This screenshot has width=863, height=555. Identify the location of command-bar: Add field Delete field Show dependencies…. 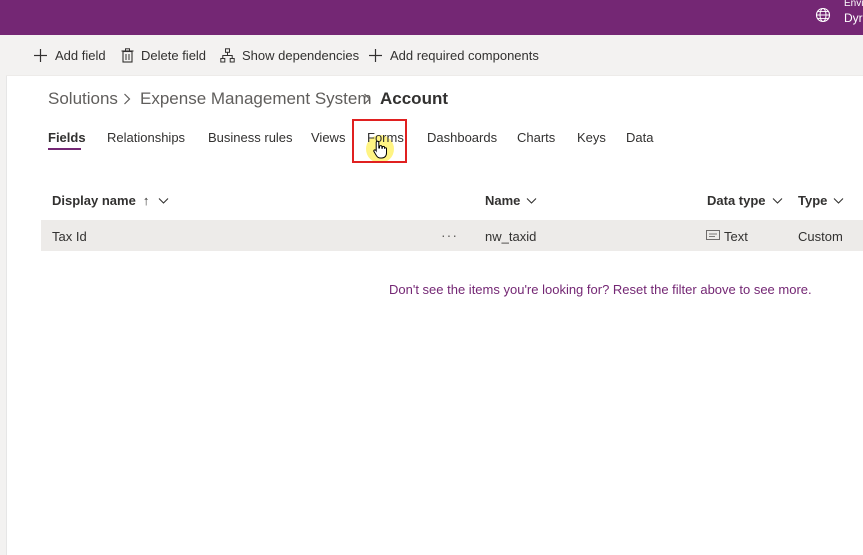
(434, 55).